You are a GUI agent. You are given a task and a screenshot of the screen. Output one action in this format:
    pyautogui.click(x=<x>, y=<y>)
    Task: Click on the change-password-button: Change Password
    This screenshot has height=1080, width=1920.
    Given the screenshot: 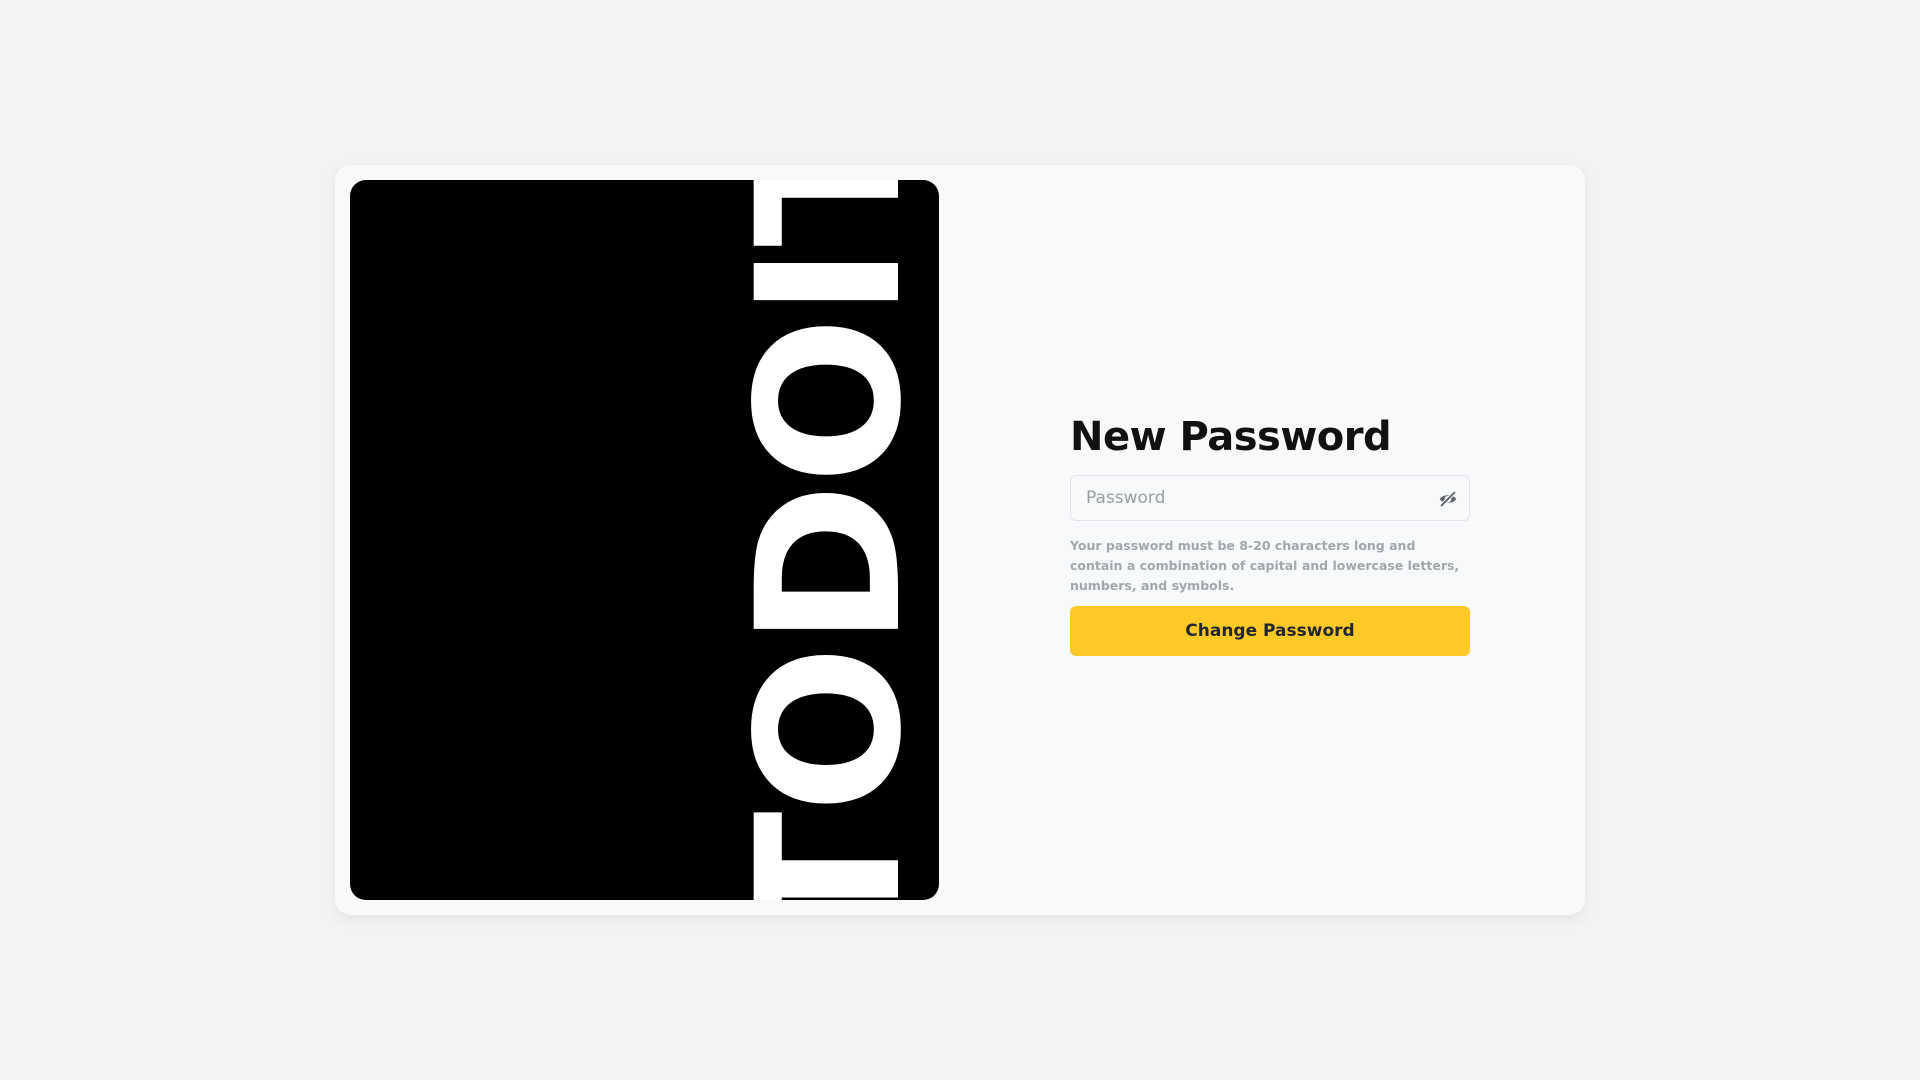 What is the action you would take?
    pyautogui.click(x=1270, y=631)
    